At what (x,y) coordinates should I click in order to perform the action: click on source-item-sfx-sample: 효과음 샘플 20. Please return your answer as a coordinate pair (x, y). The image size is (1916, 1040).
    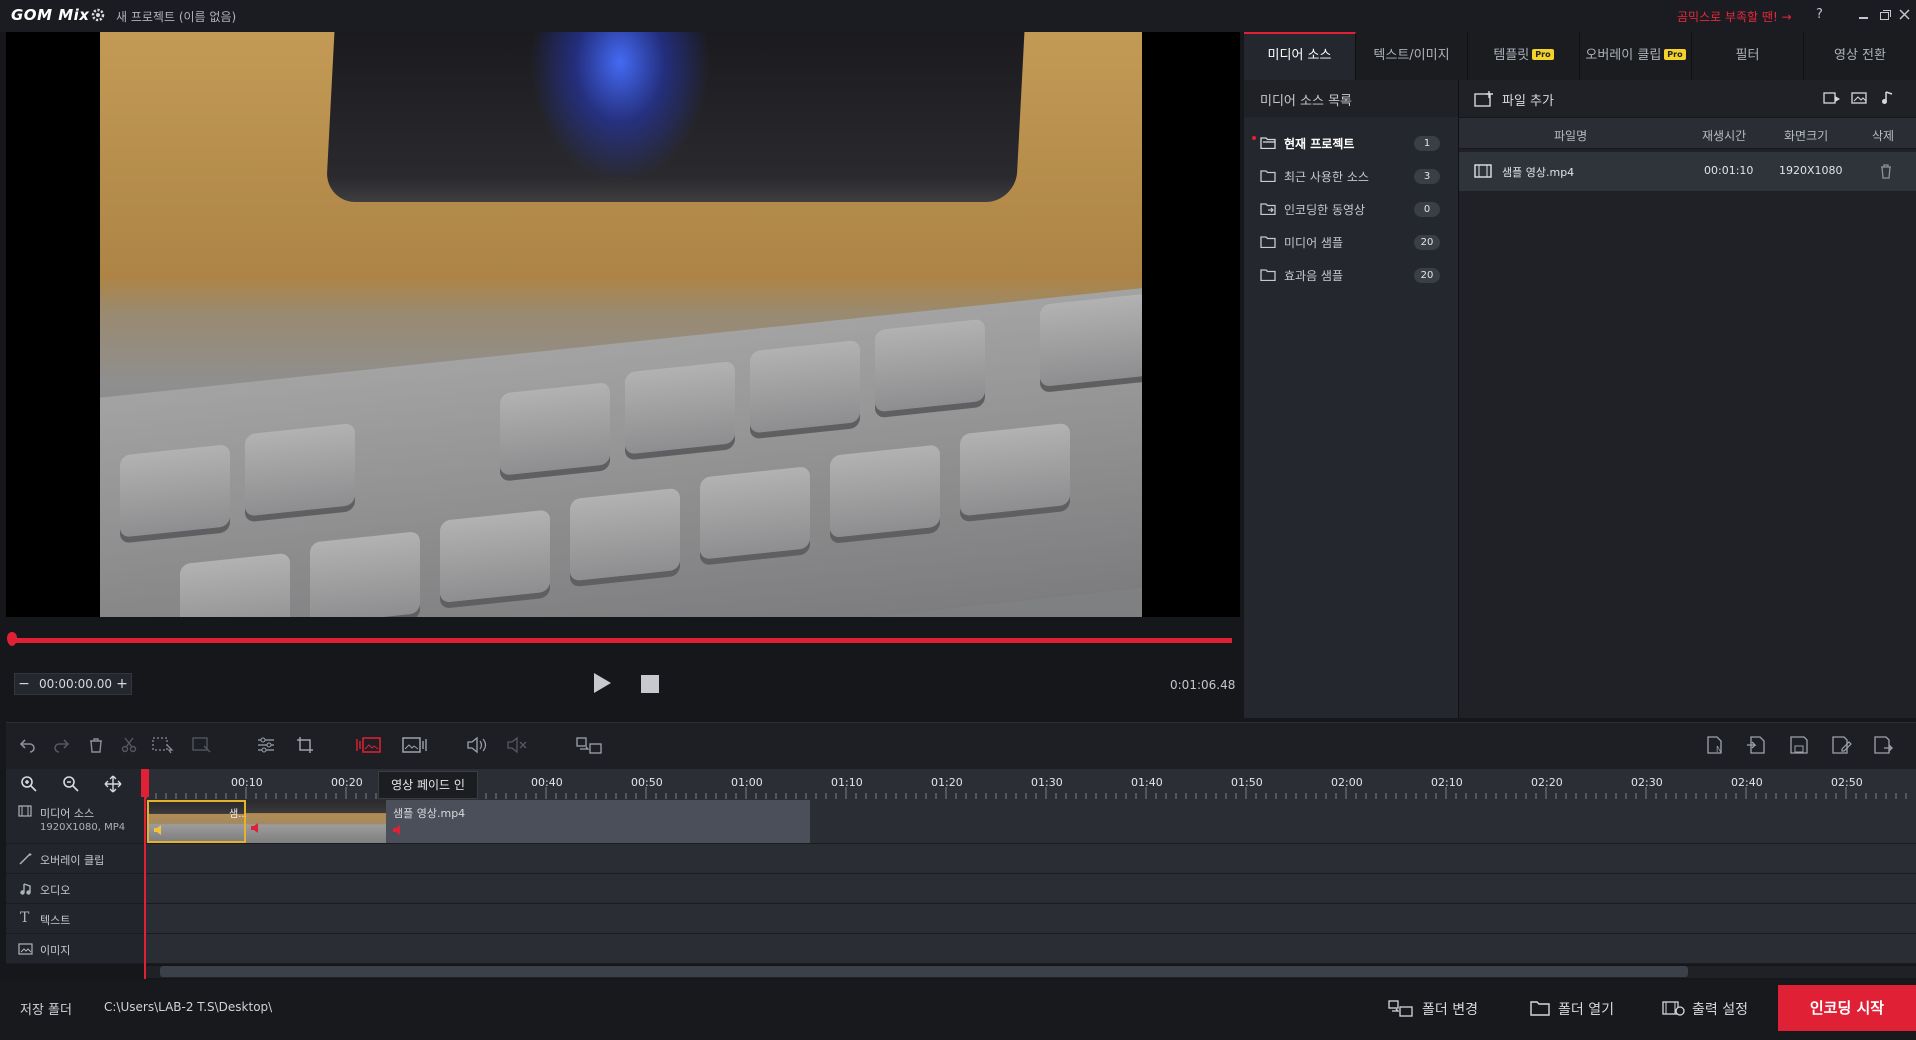
    Looking at the image, I should click on (1351, 274).